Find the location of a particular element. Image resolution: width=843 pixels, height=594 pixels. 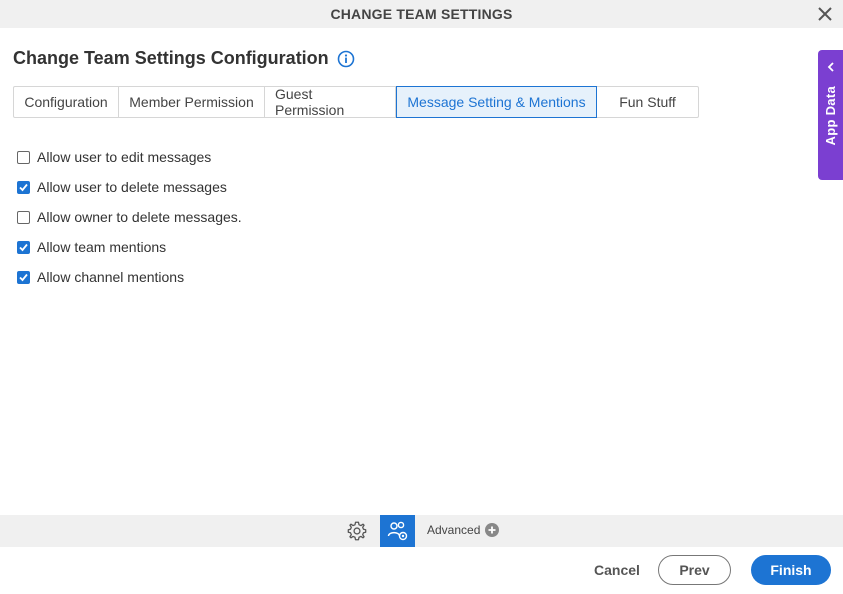

chevron-left-icon is located at coordinates (830, 67).